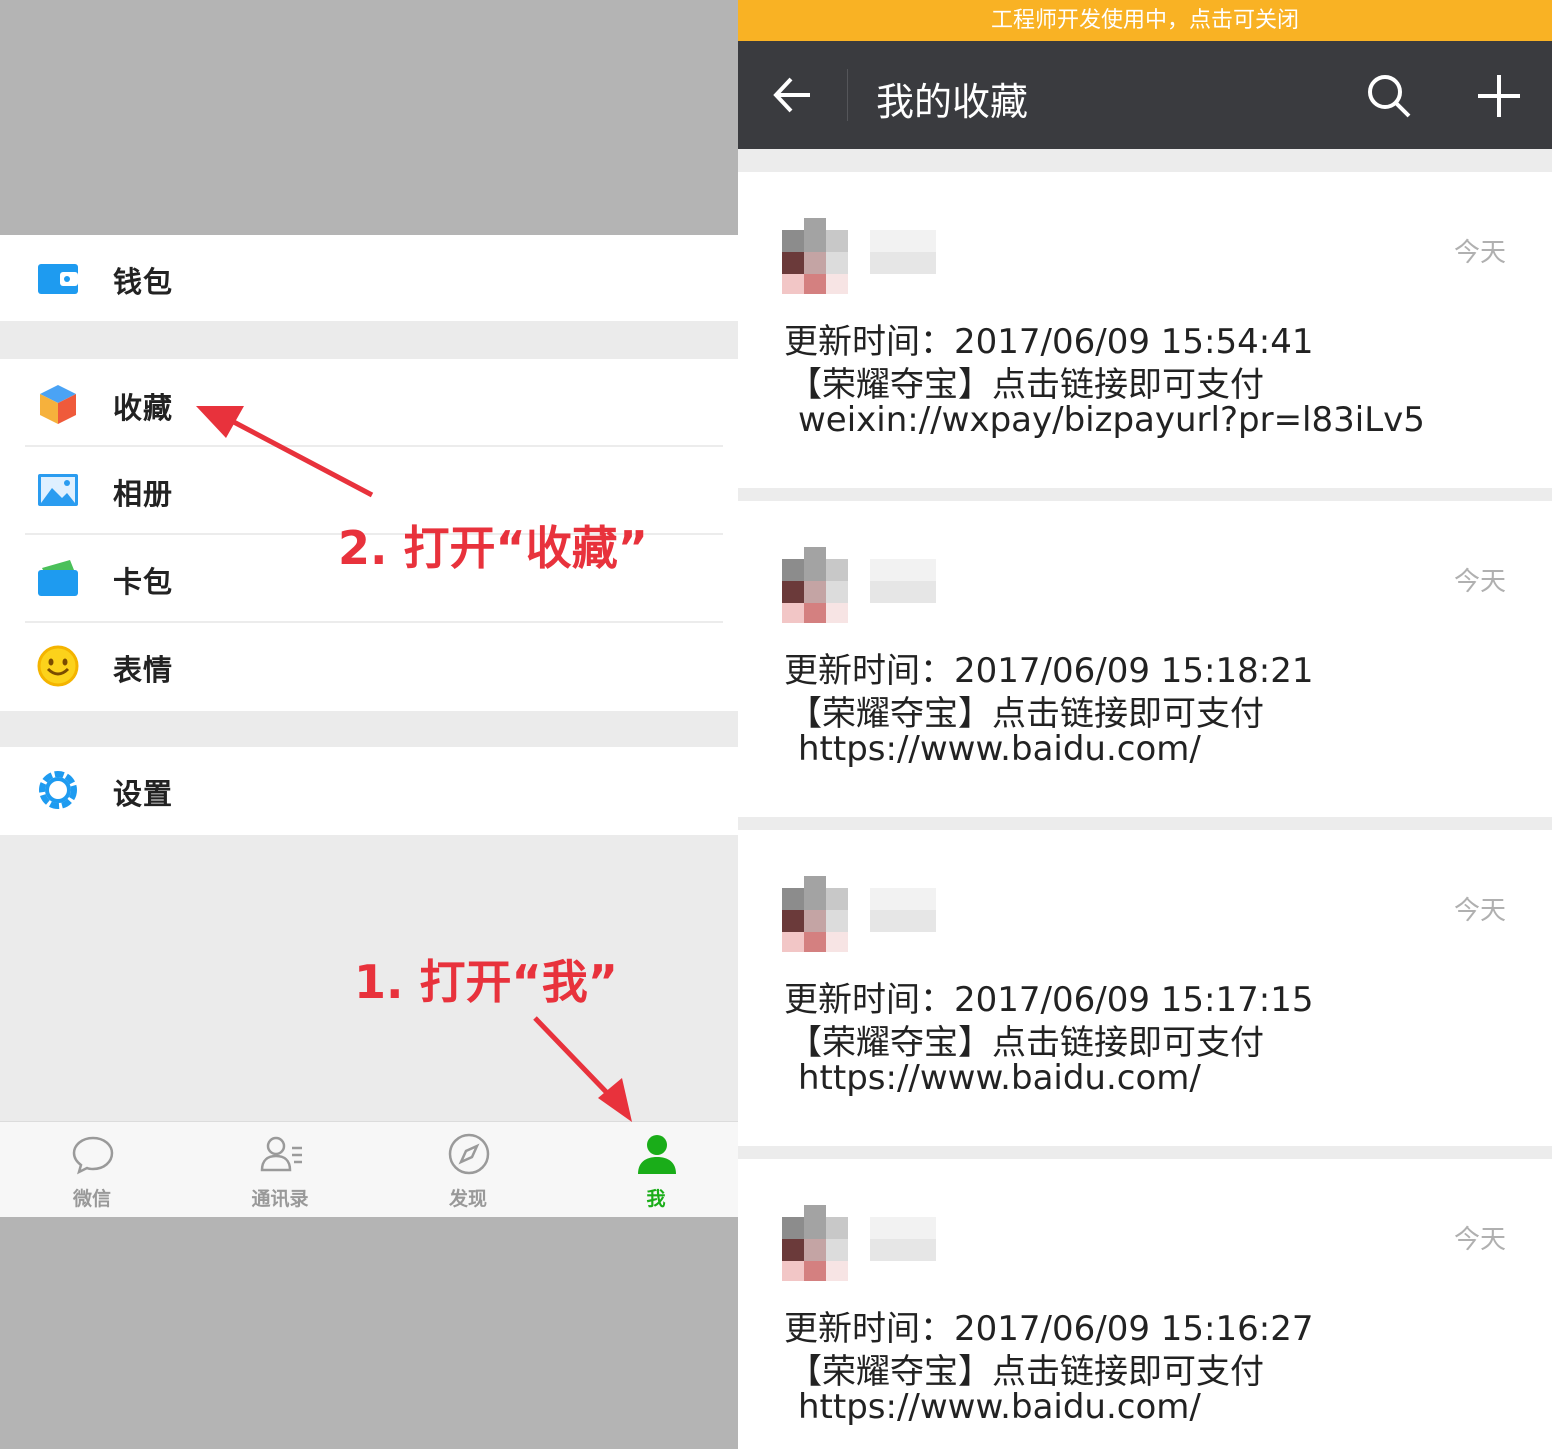  I want to click on annotation-arrows, so click(414, 764).